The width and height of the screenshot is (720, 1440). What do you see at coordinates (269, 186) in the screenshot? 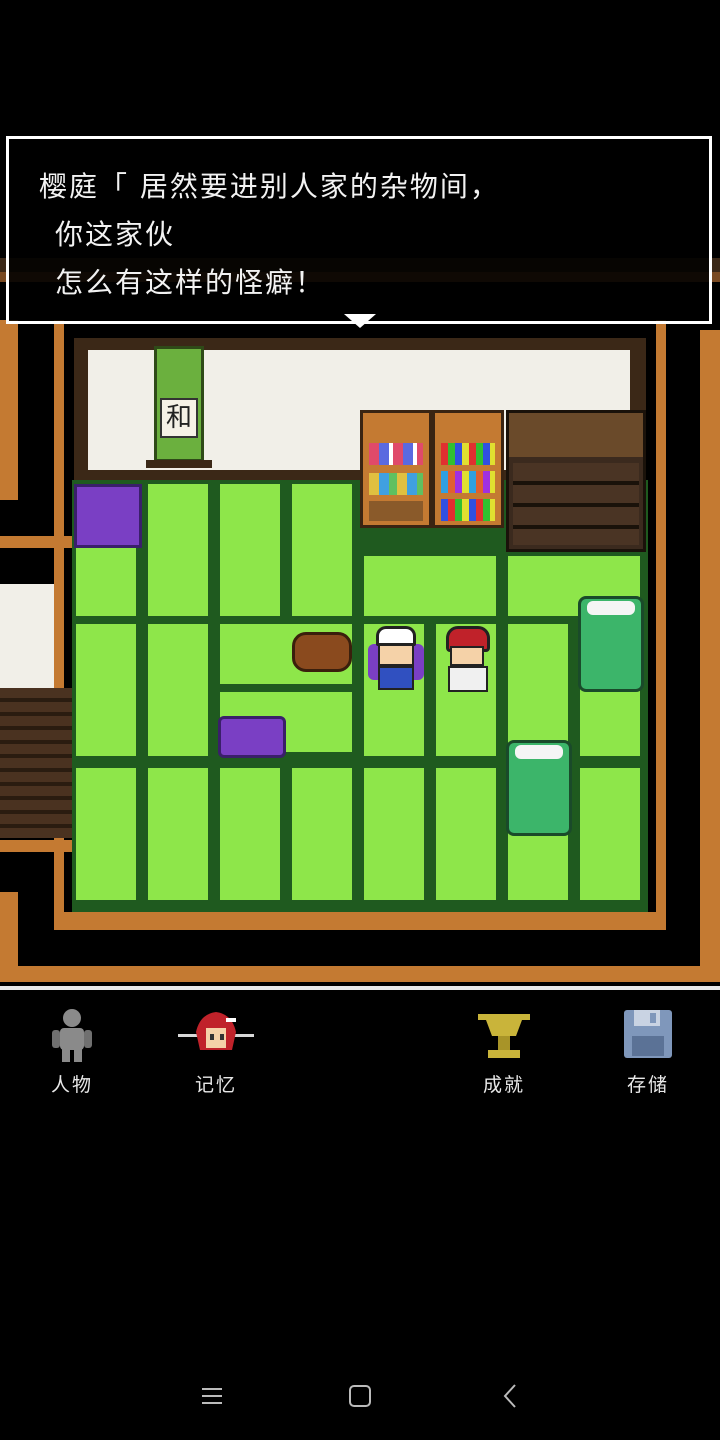
I see `dialogue-line-1: 樱庭「 居然要进别人家的杂物间，` at bounding box center [269, 186].